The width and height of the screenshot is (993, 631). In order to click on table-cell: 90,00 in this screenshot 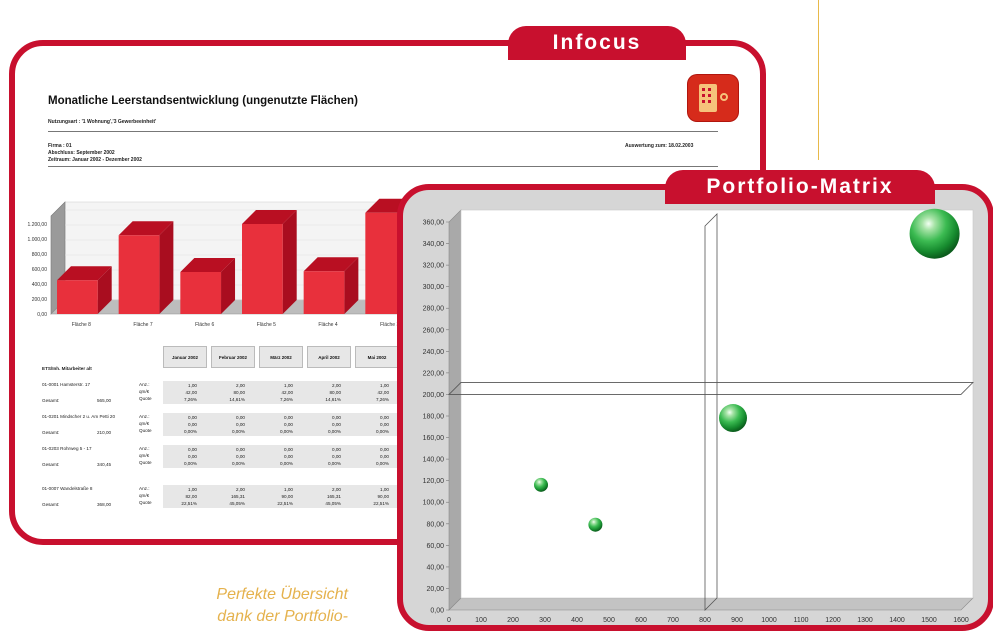, I will do `click(287, 497)`.